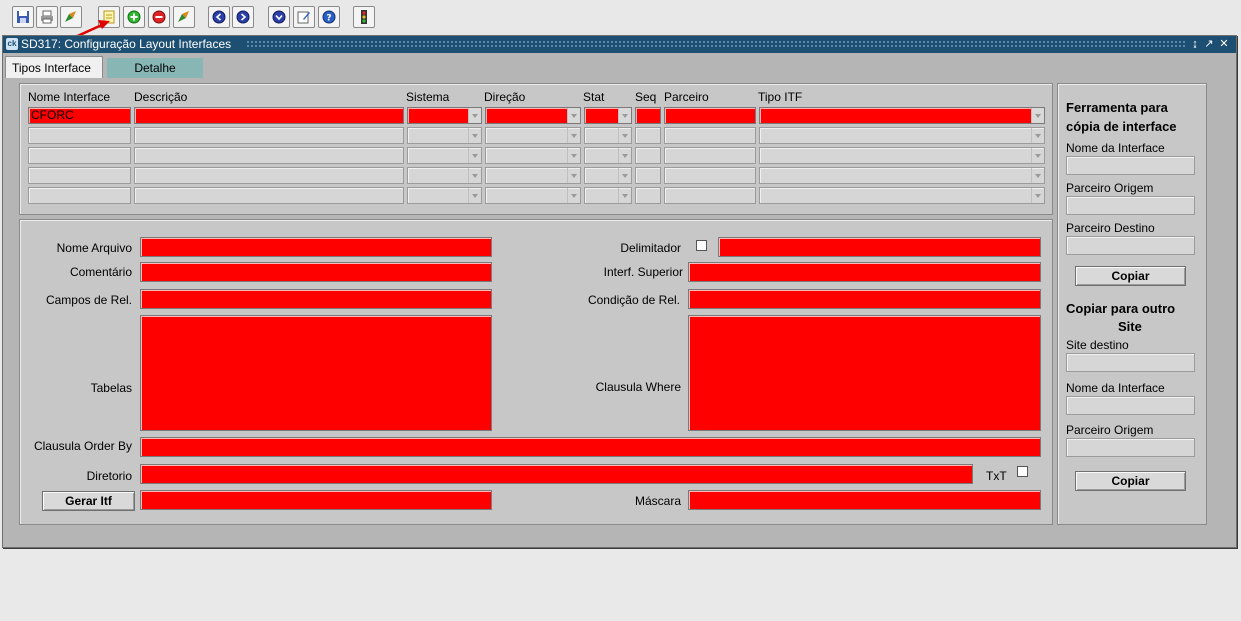 This screenshot has width=1241, height=621. What do you see at coordinates (1130, 362) in the screenshot?
I see `site-destino-field` at bounding box center [1130, 362].